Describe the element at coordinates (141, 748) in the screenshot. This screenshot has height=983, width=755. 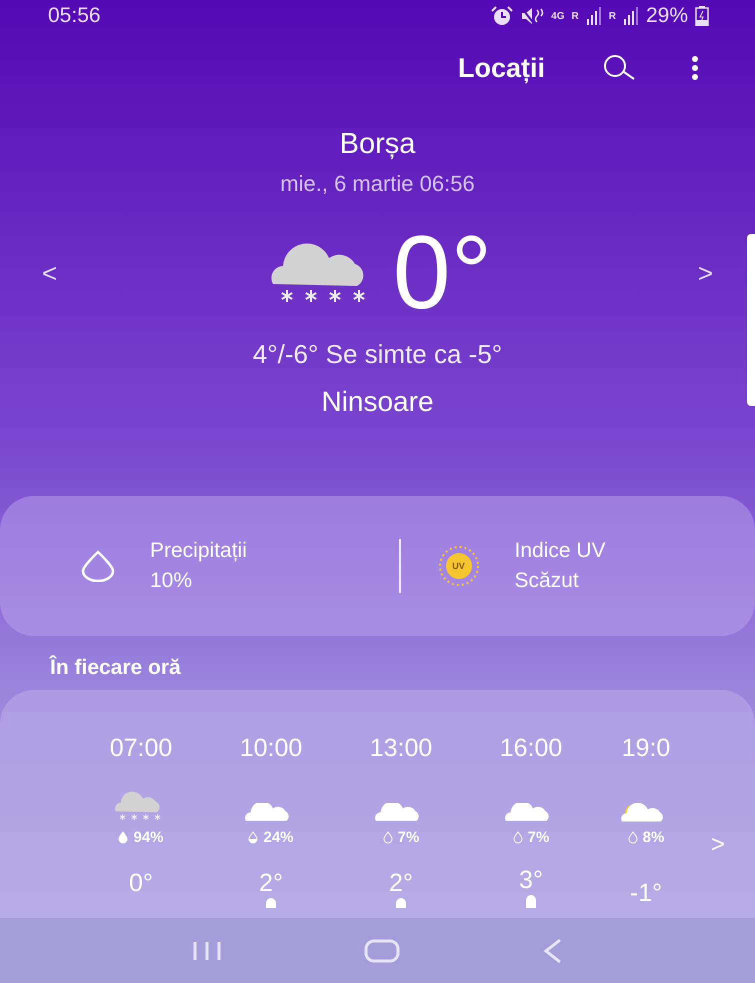
I see `hour-time: 07:00` at that location.